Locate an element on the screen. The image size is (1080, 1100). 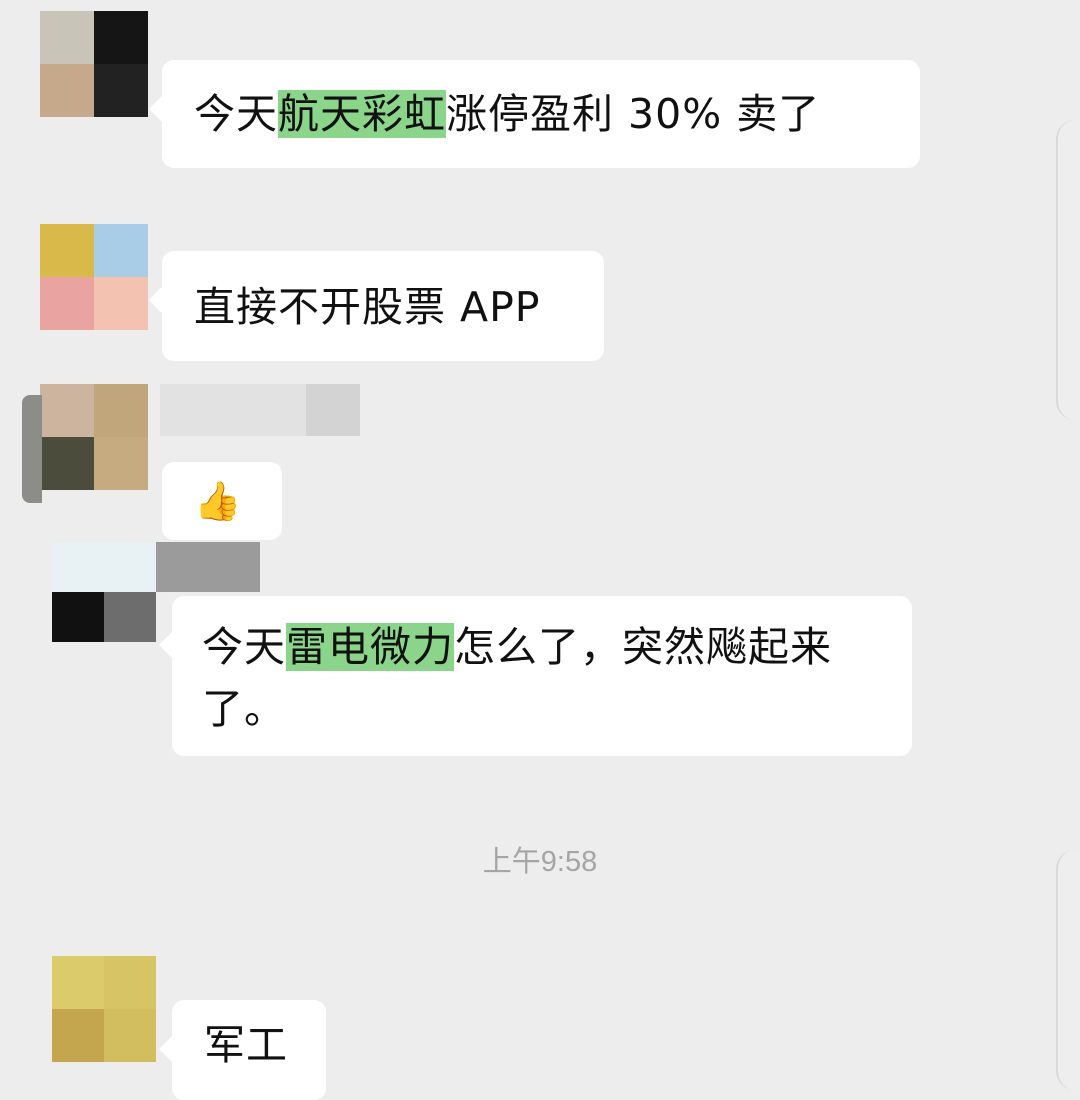
message-bubble: 直接不开股票 APP is located at coordinates (376, 306).